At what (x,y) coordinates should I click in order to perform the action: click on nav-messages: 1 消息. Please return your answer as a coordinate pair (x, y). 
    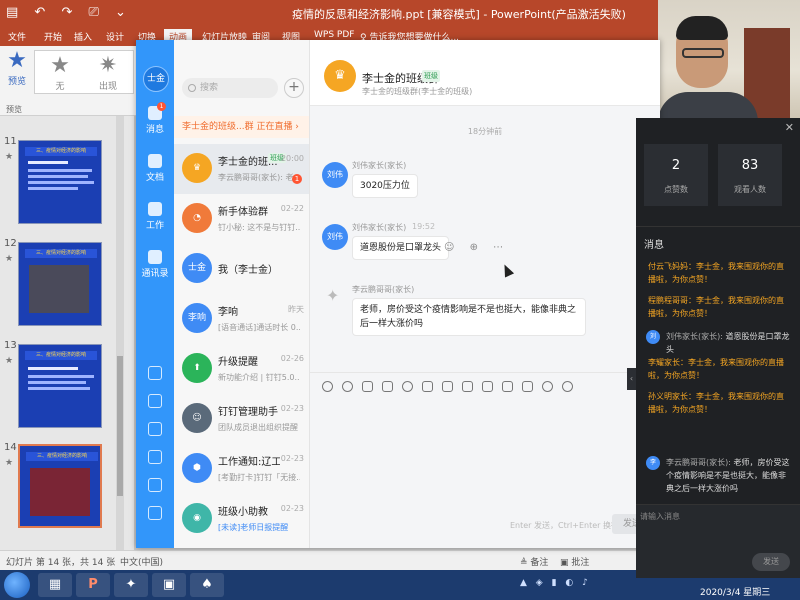
    Looking at the image, I should click on (155, 118).